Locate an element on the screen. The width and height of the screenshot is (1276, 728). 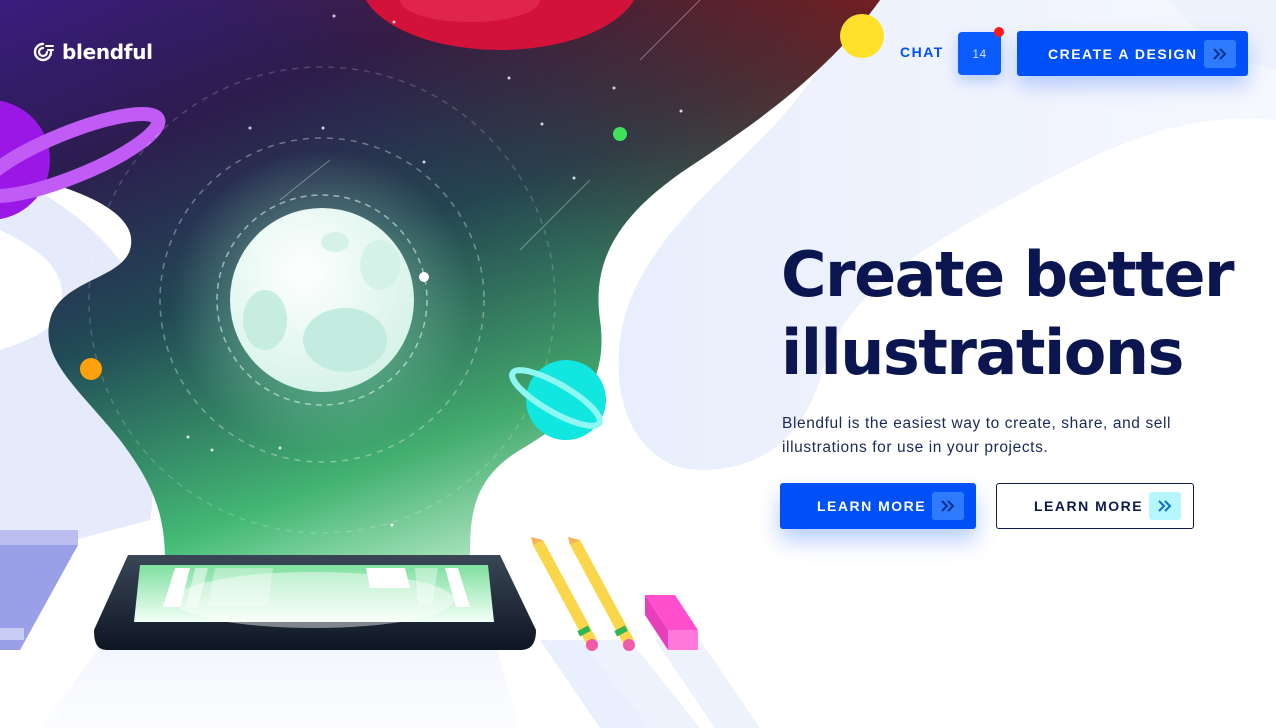
create-design-button: CREATE A DESIGN is located at coordinates (1132, 53).